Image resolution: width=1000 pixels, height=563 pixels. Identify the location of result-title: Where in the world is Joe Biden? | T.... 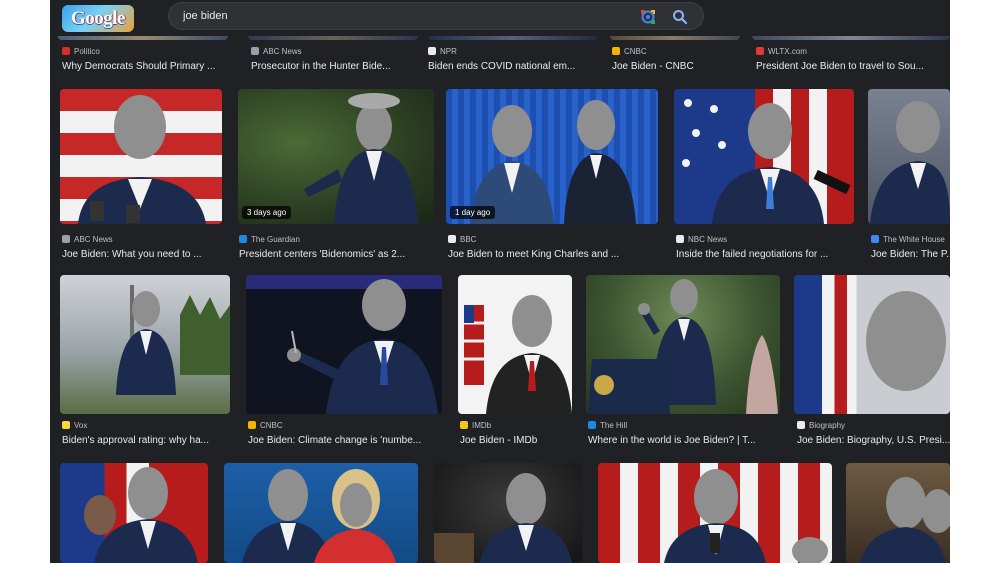
(686, 440).